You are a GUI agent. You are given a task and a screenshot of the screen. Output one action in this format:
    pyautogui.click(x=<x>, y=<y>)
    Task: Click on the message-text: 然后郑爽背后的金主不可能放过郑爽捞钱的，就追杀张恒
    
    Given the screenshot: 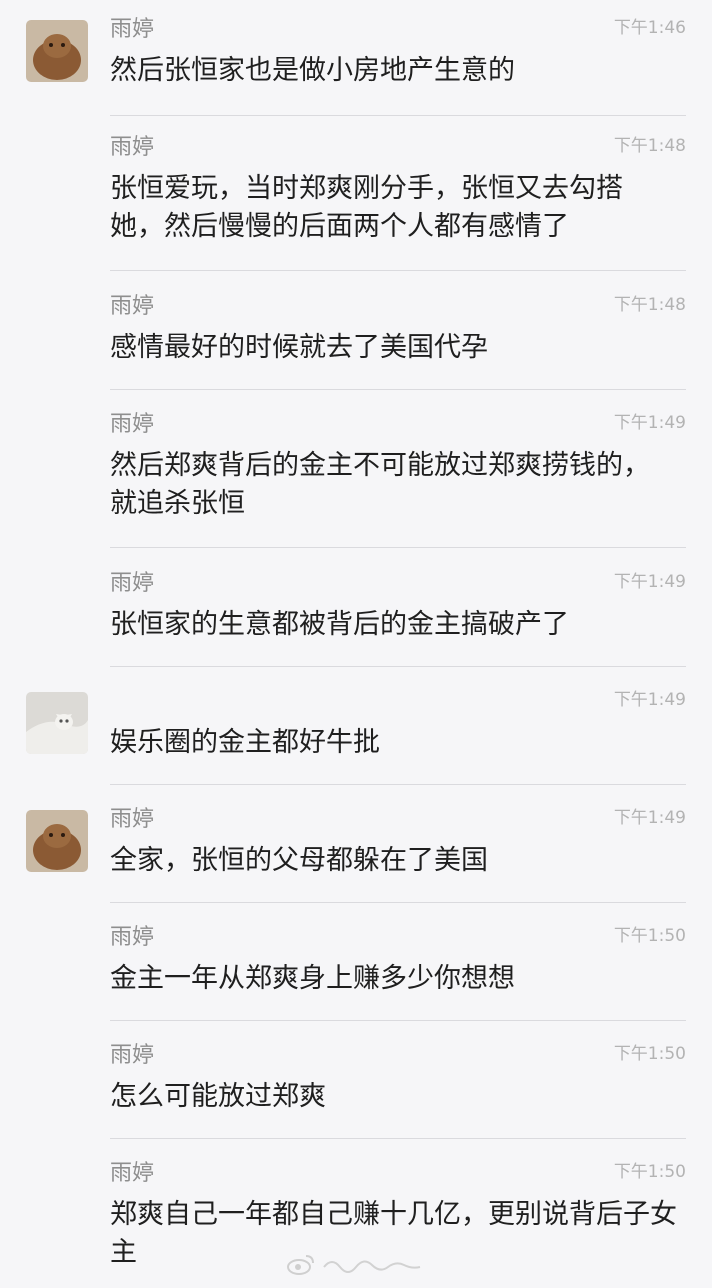 What is the action you would take?
    pyautogui.click(x=380, y=484)
    